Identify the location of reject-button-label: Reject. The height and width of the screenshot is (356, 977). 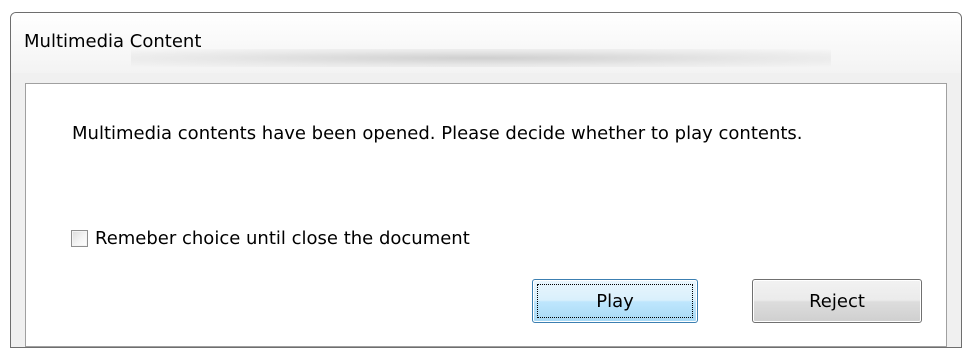
(837, 301).